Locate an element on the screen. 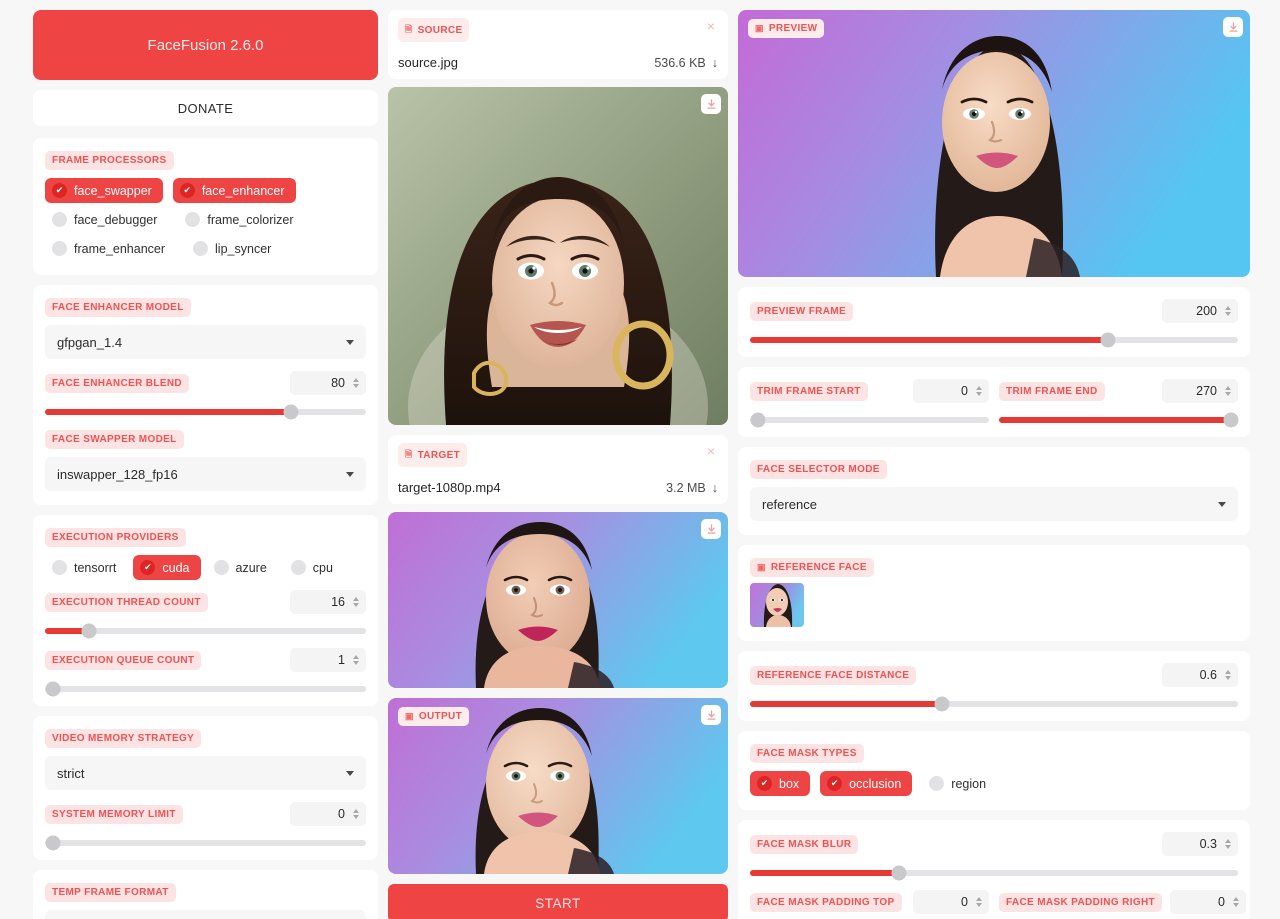 Image resolution: width=1280 pixels, height=919 pixels. output-video: ▣ OUTPUT is located at coordinates (558, 786).